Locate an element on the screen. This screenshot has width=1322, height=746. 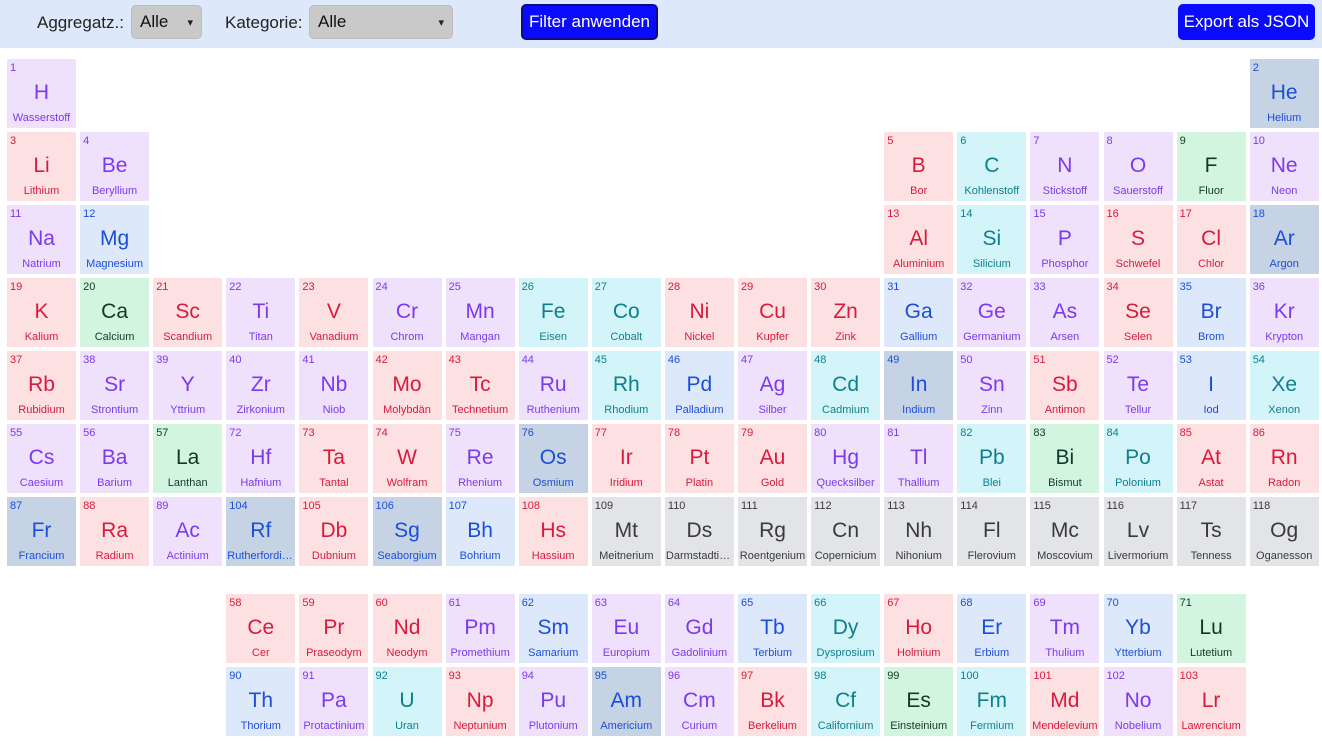
element-cell-ni: 28 Ni Nickel is located at coordinates (699, 312).